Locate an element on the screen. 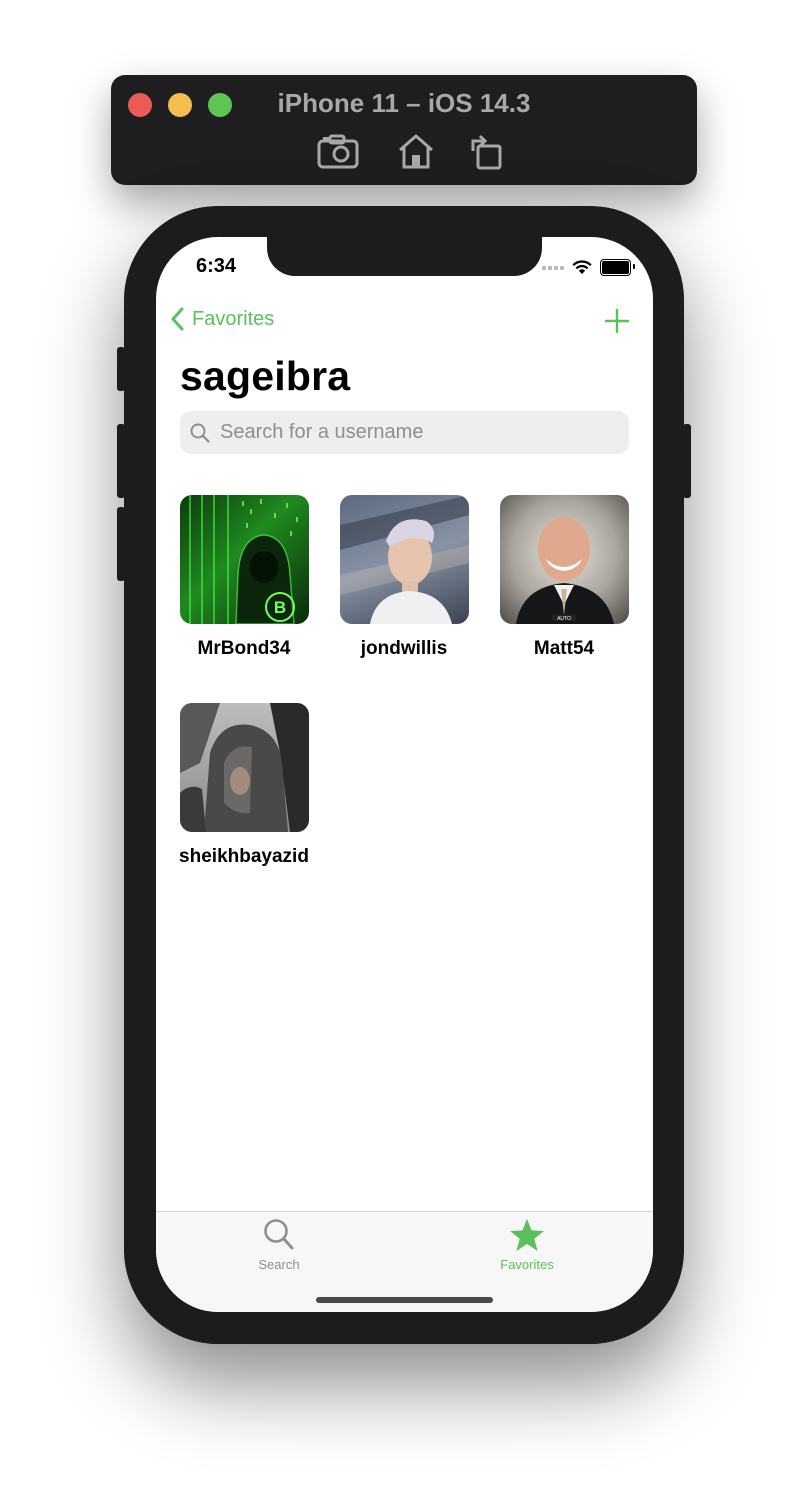 The image size is (808, 1494). username-label: Matt54 is located at coordinates (564, 648).